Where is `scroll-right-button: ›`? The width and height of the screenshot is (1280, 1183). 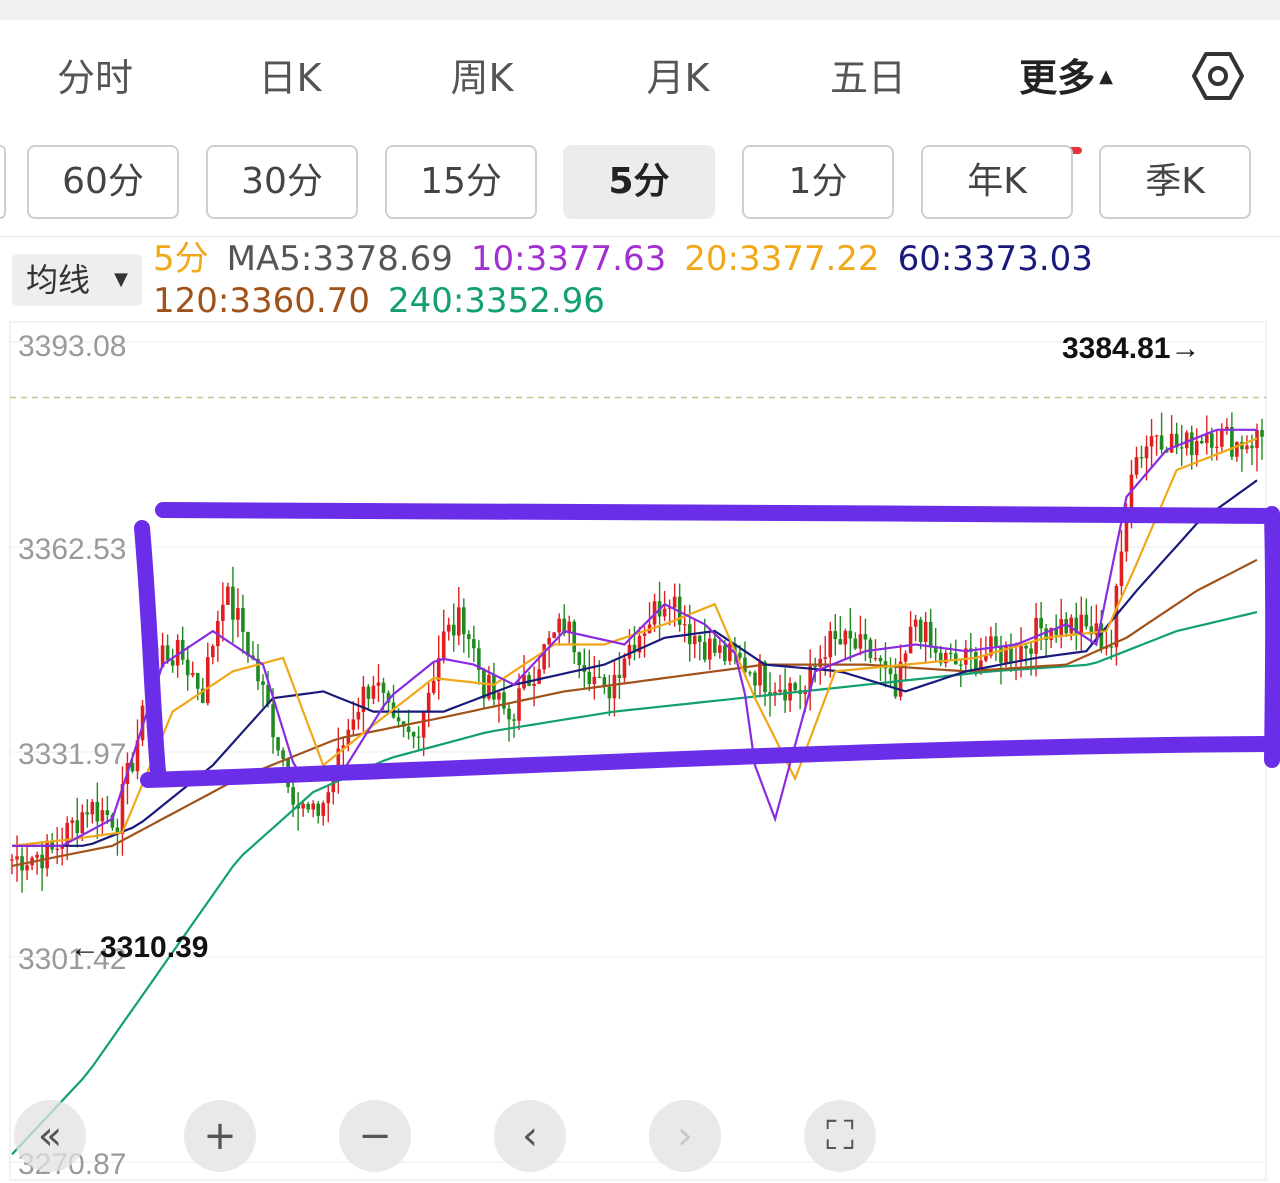 scroll-right-button: › is located at coordinates (685, 1136).